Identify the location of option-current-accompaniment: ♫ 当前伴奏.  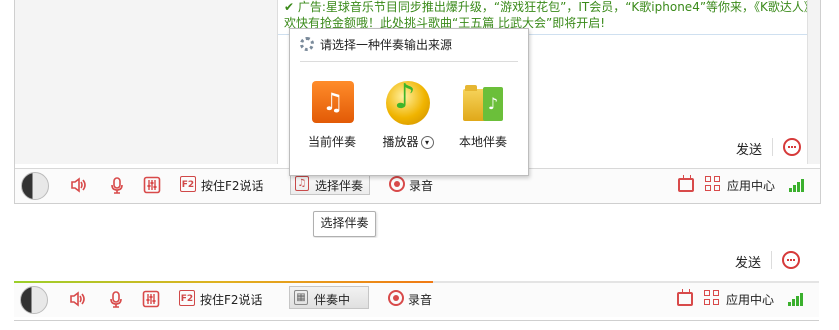
(332, 121).